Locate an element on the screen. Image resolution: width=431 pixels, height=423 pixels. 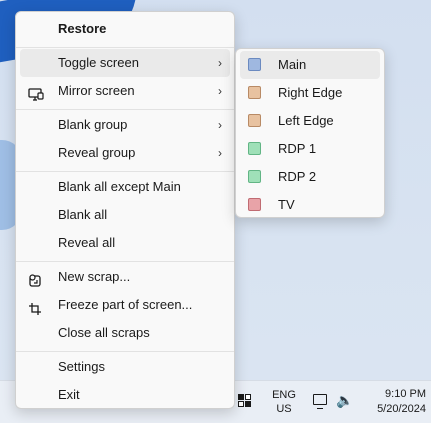
submenu-item-left-edge: Left Edge is located at coordinates (310, 121).